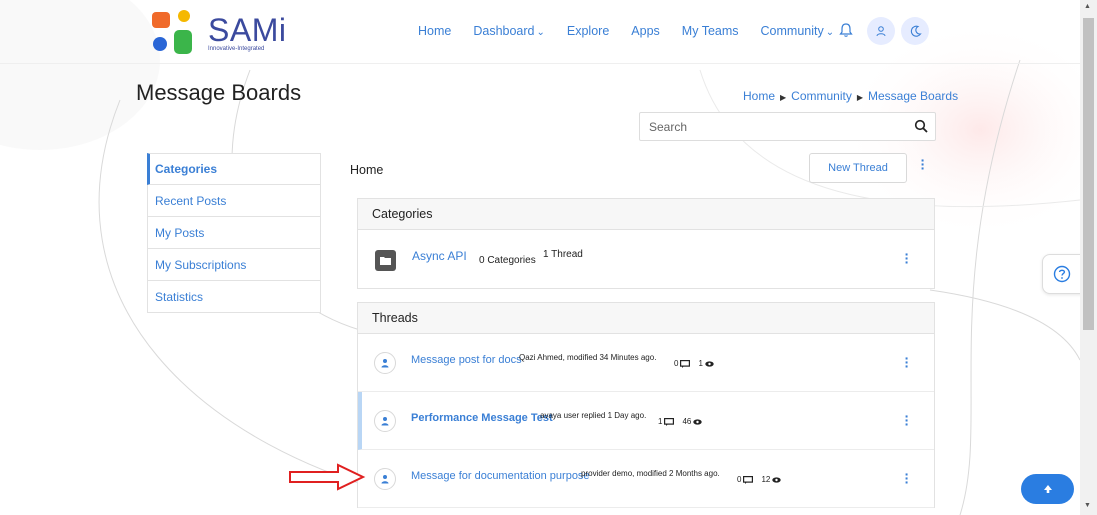  What do you see at coordinates (646, 259) in the screenshot?
I see `category-row: Async API 0 Categories 1 Thread · · ·` at bounding box center [646, 259].